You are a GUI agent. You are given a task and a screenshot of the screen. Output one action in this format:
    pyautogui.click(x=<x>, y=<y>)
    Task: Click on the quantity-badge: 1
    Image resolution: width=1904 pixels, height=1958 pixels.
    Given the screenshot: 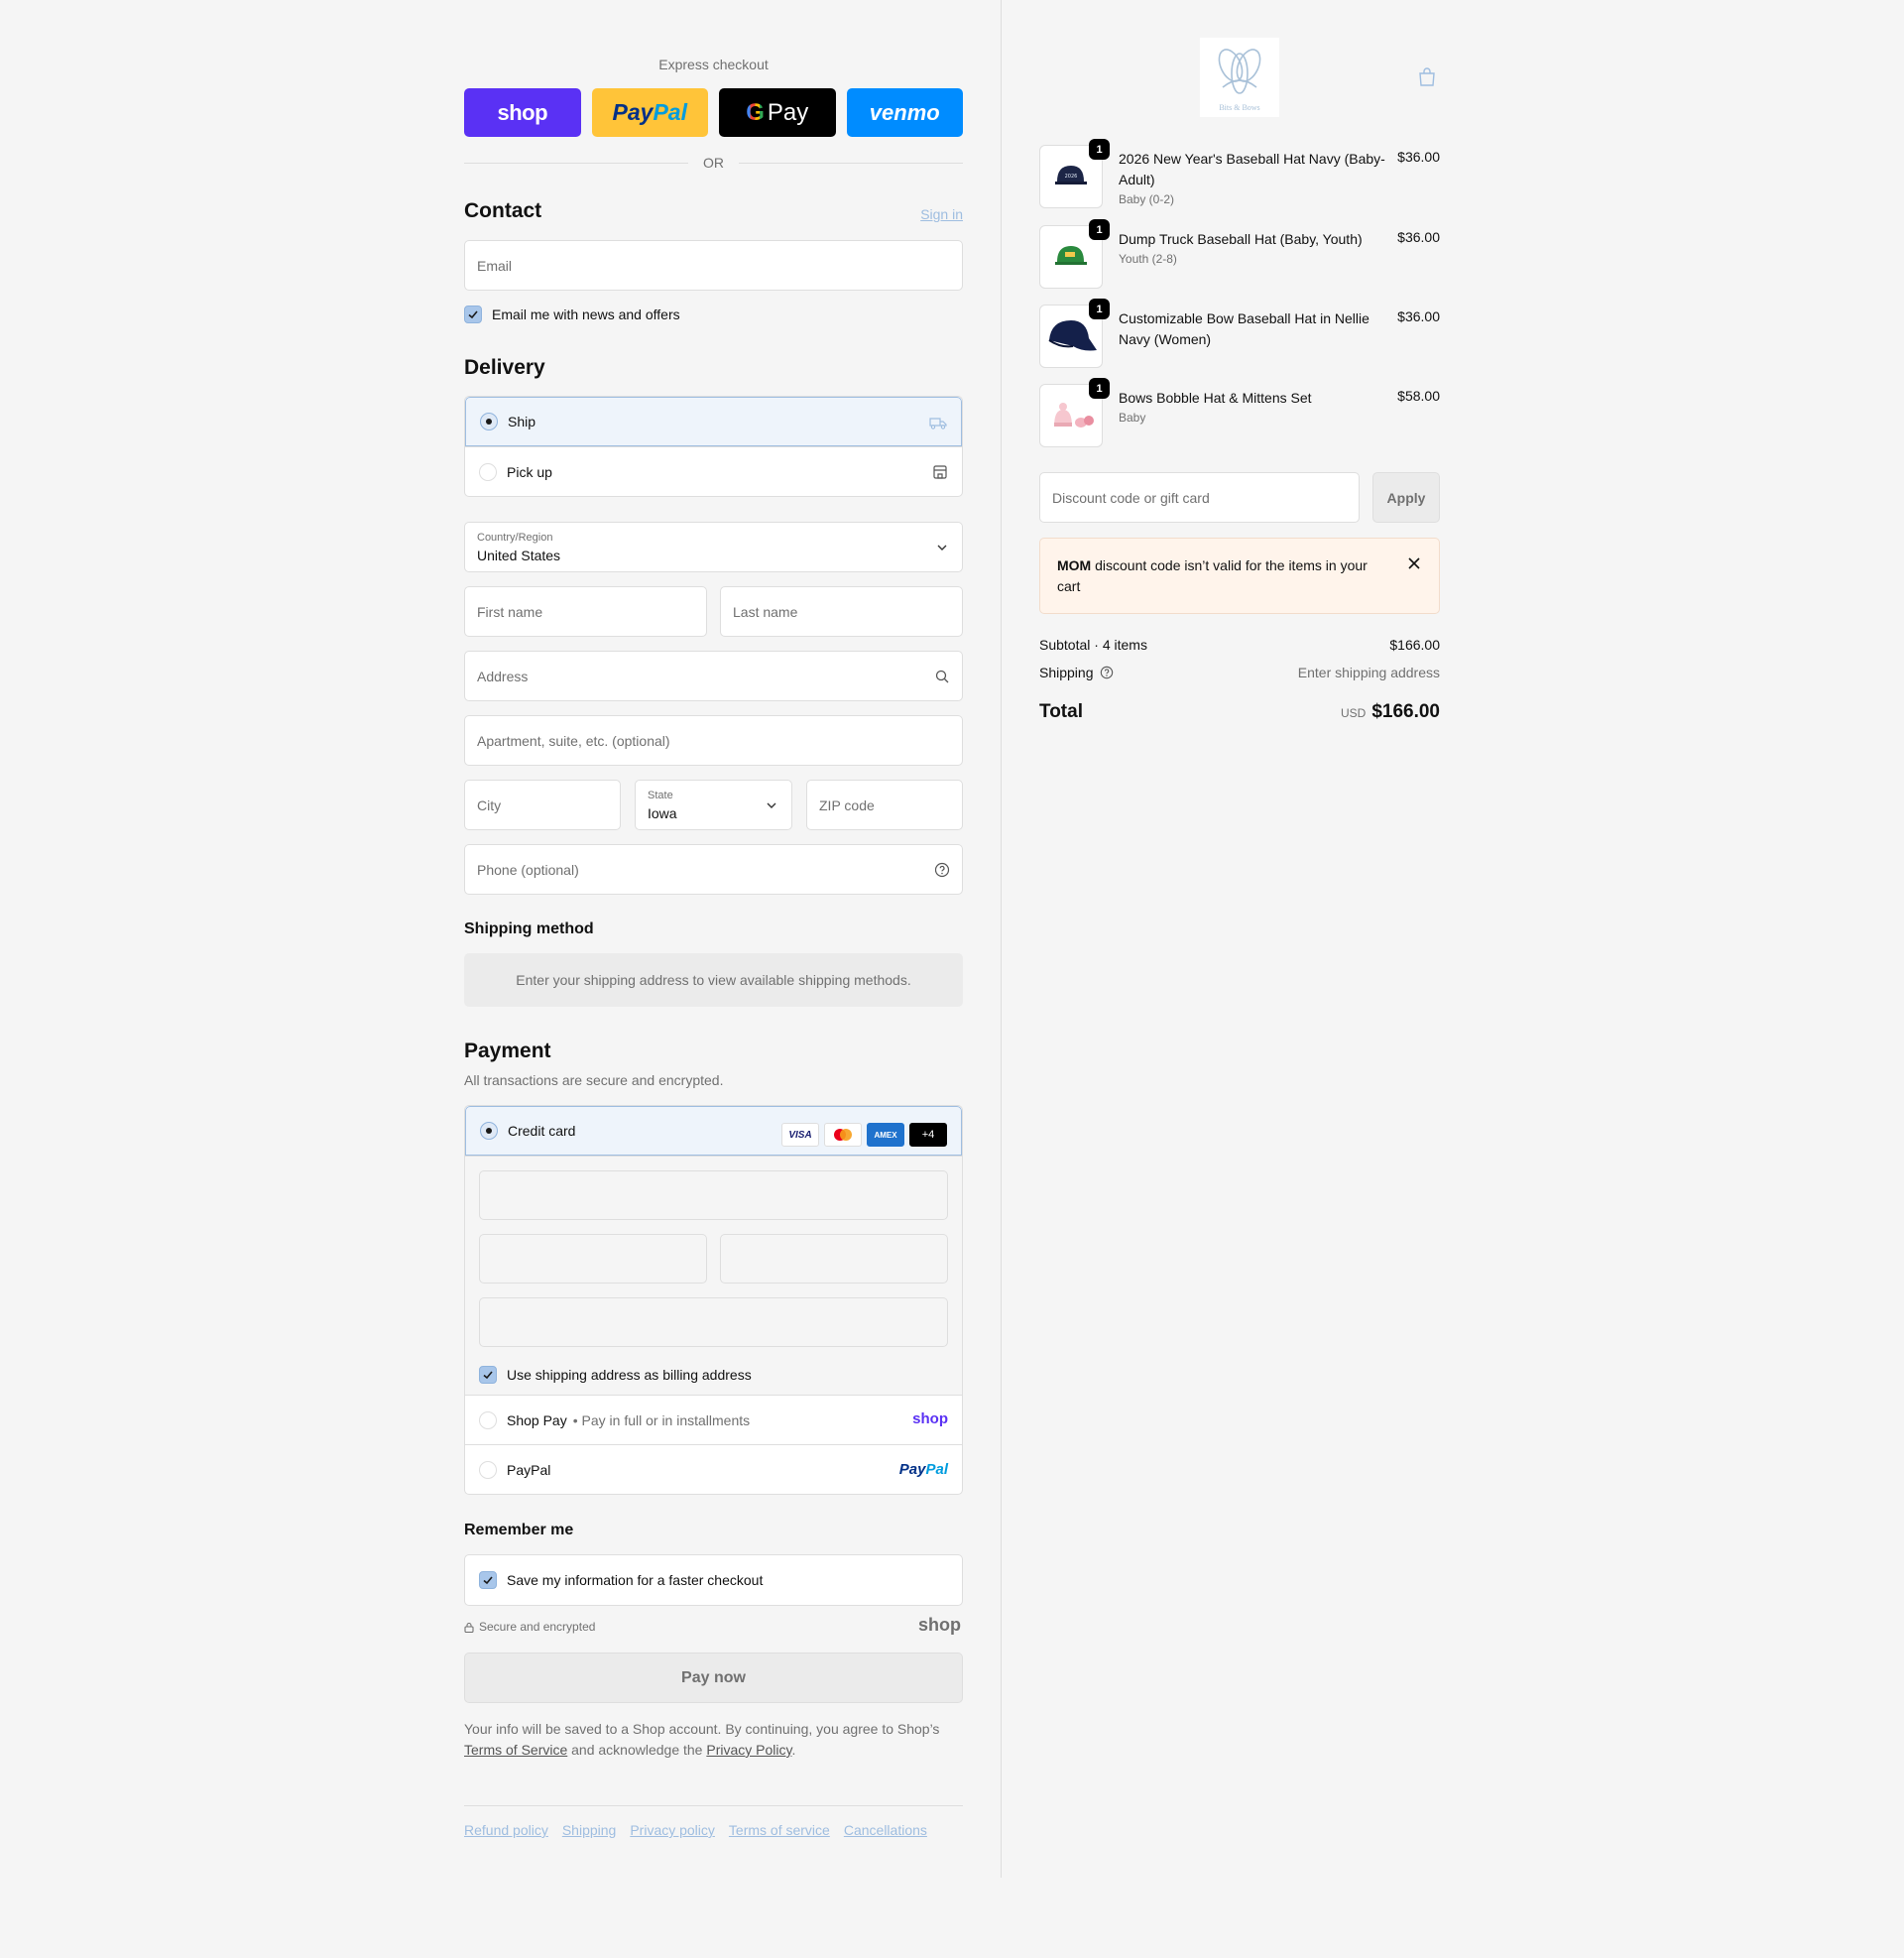 What is the action you would take?
    pyautogui.click(x=1099, y=149)
    